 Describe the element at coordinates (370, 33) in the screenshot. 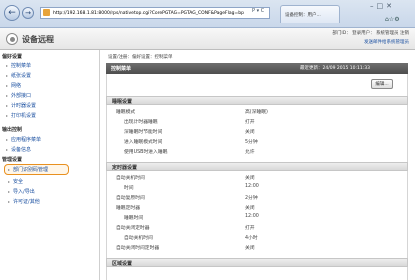

I see `top-links: 部门ID： 登录用户： 系统管理员 注销` at that location.